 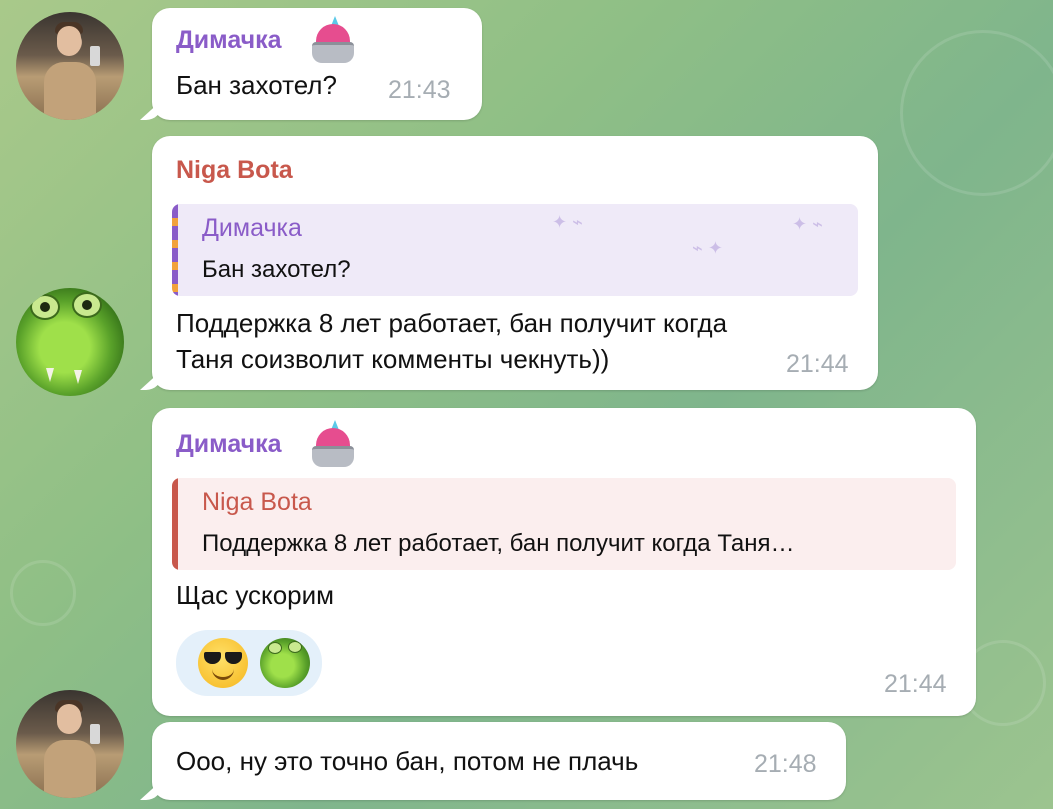 What do you see at coordinates (252, 228) in the screenshot?
I see `reply-sender: Димачка` at bounding box center [252, 228].